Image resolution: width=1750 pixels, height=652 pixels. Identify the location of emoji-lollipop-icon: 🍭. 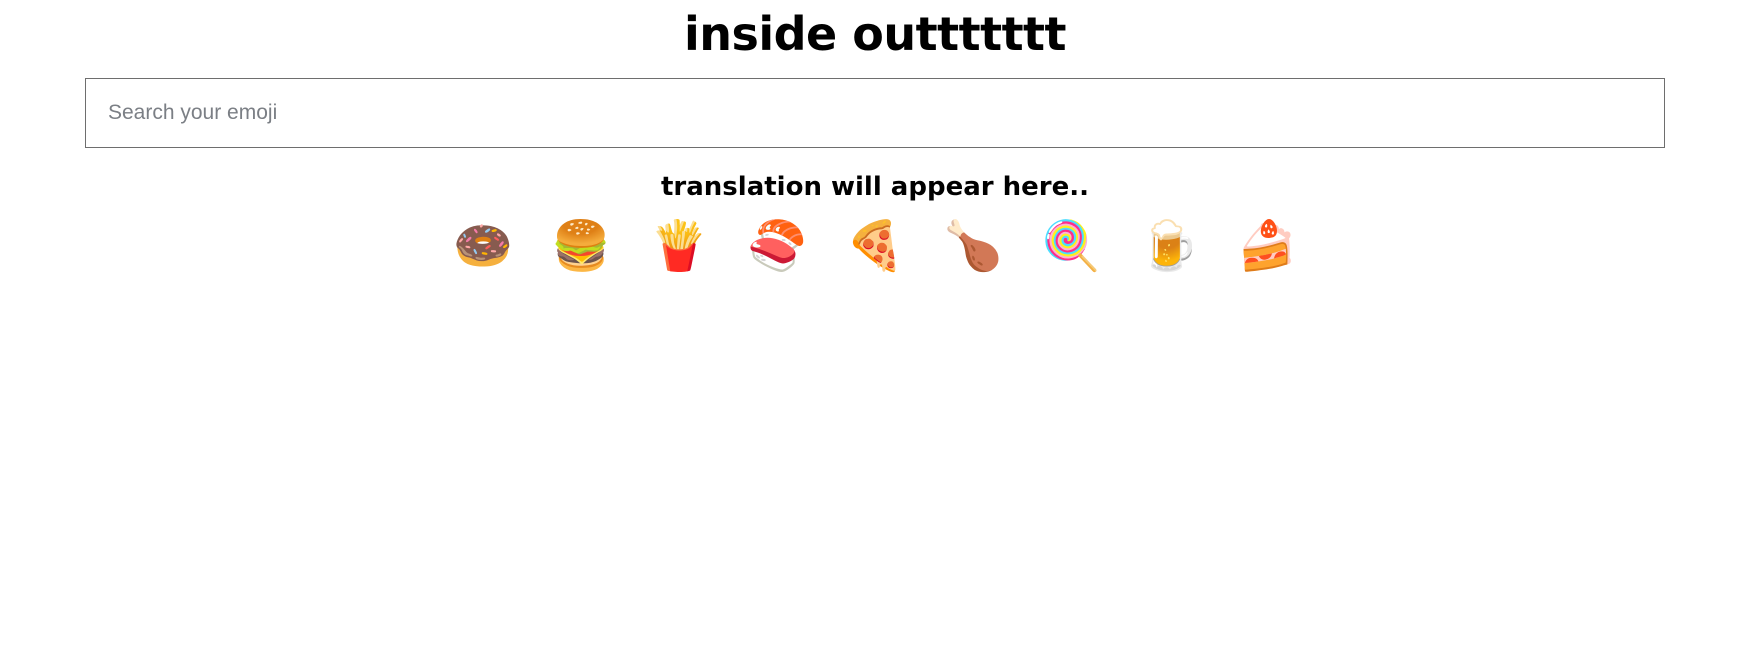
(1071, 246).